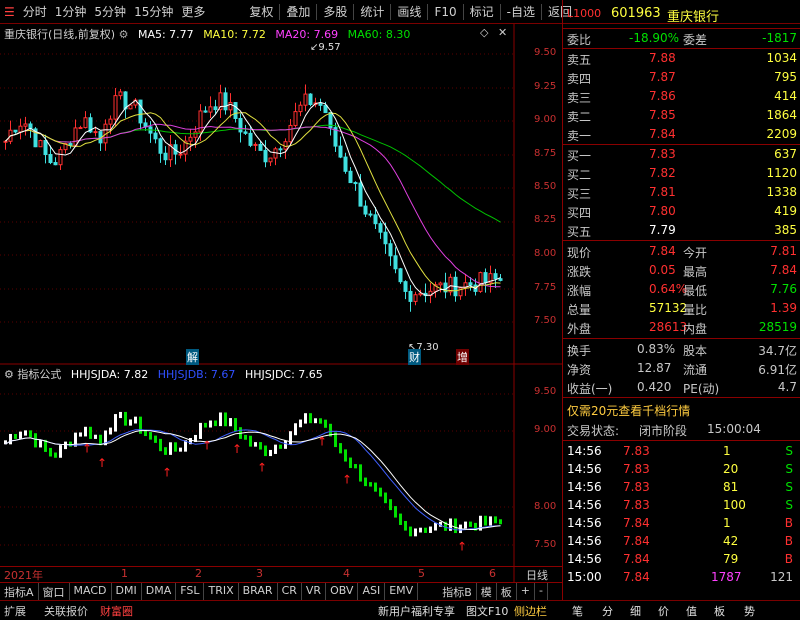  What do you see at coordinates (416, 611) in the screenshot?
I see `newuser-promo-link: 新用户福利专享` at bounding box center [416, 611].